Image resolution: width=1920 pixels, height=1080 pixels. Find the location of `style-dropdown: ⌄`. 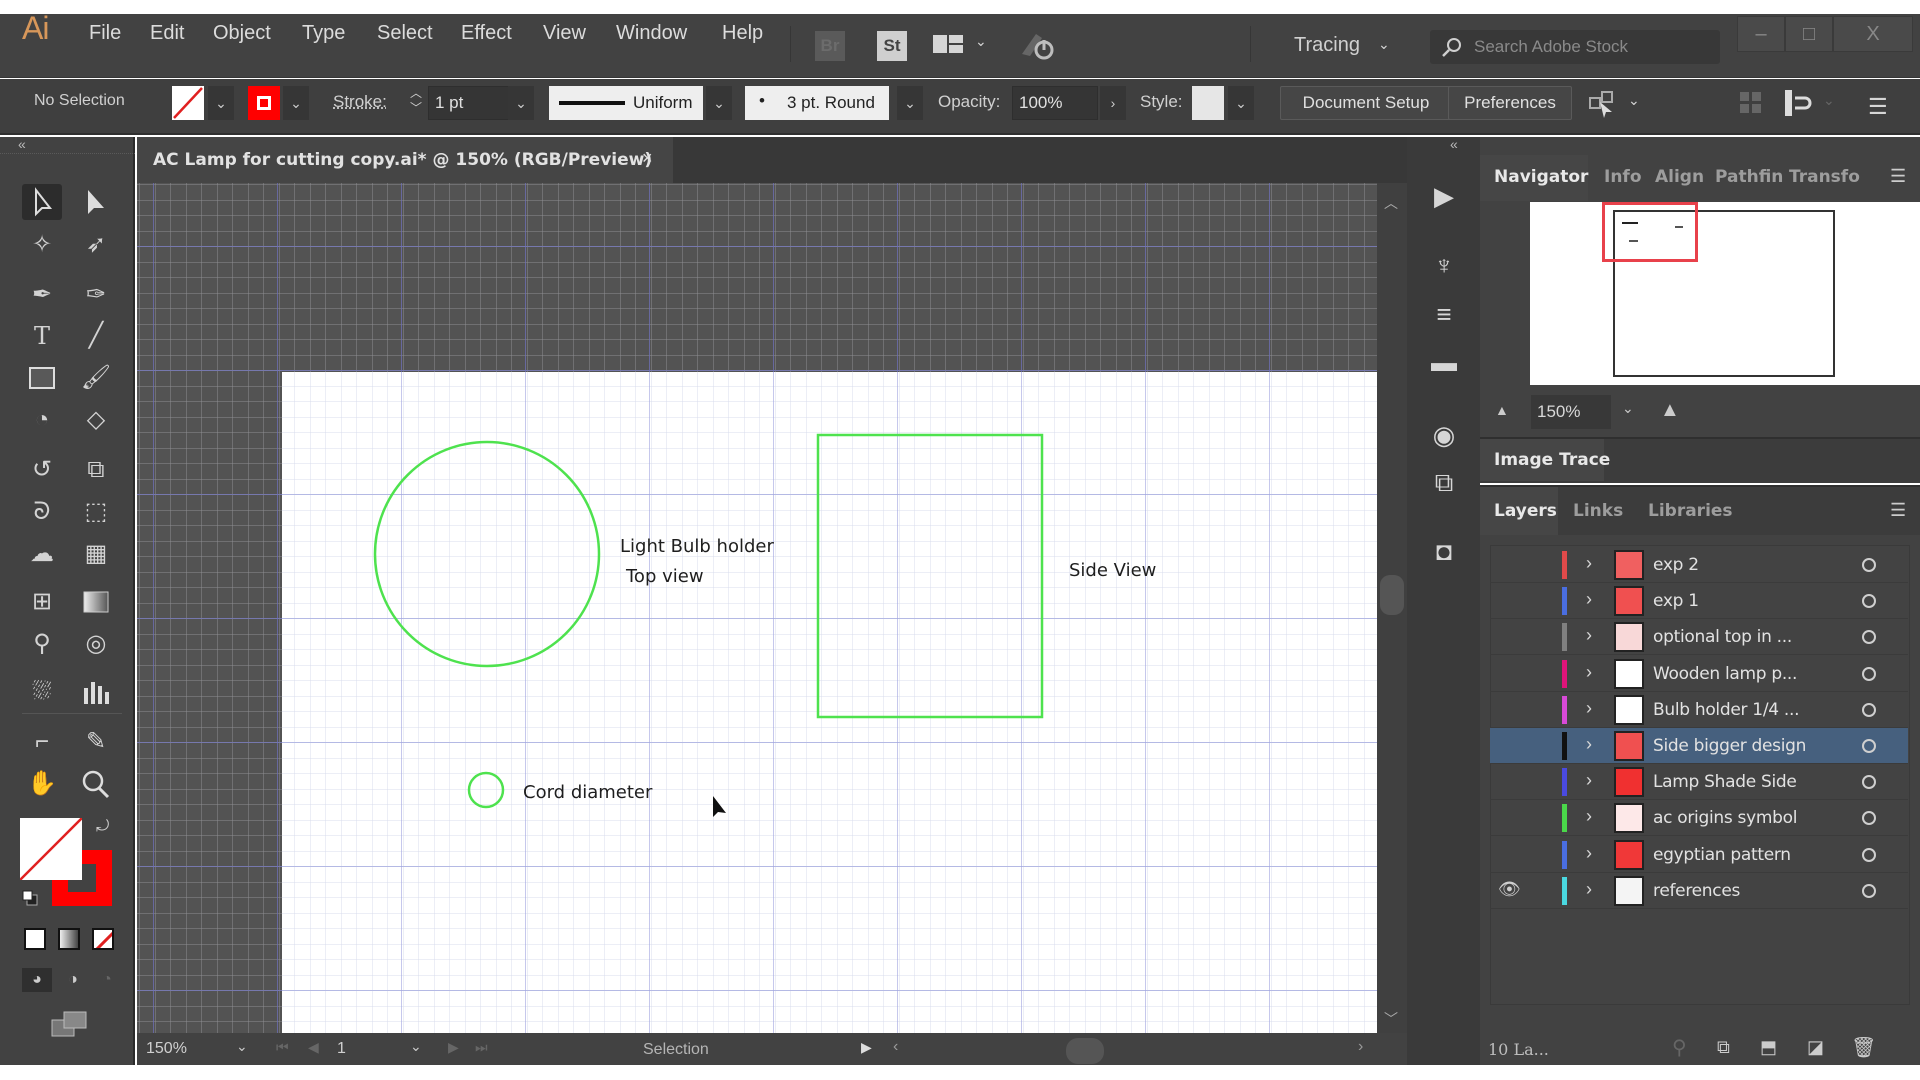

style-dropdown: ⌄ is located at coordinates (1241, 103).